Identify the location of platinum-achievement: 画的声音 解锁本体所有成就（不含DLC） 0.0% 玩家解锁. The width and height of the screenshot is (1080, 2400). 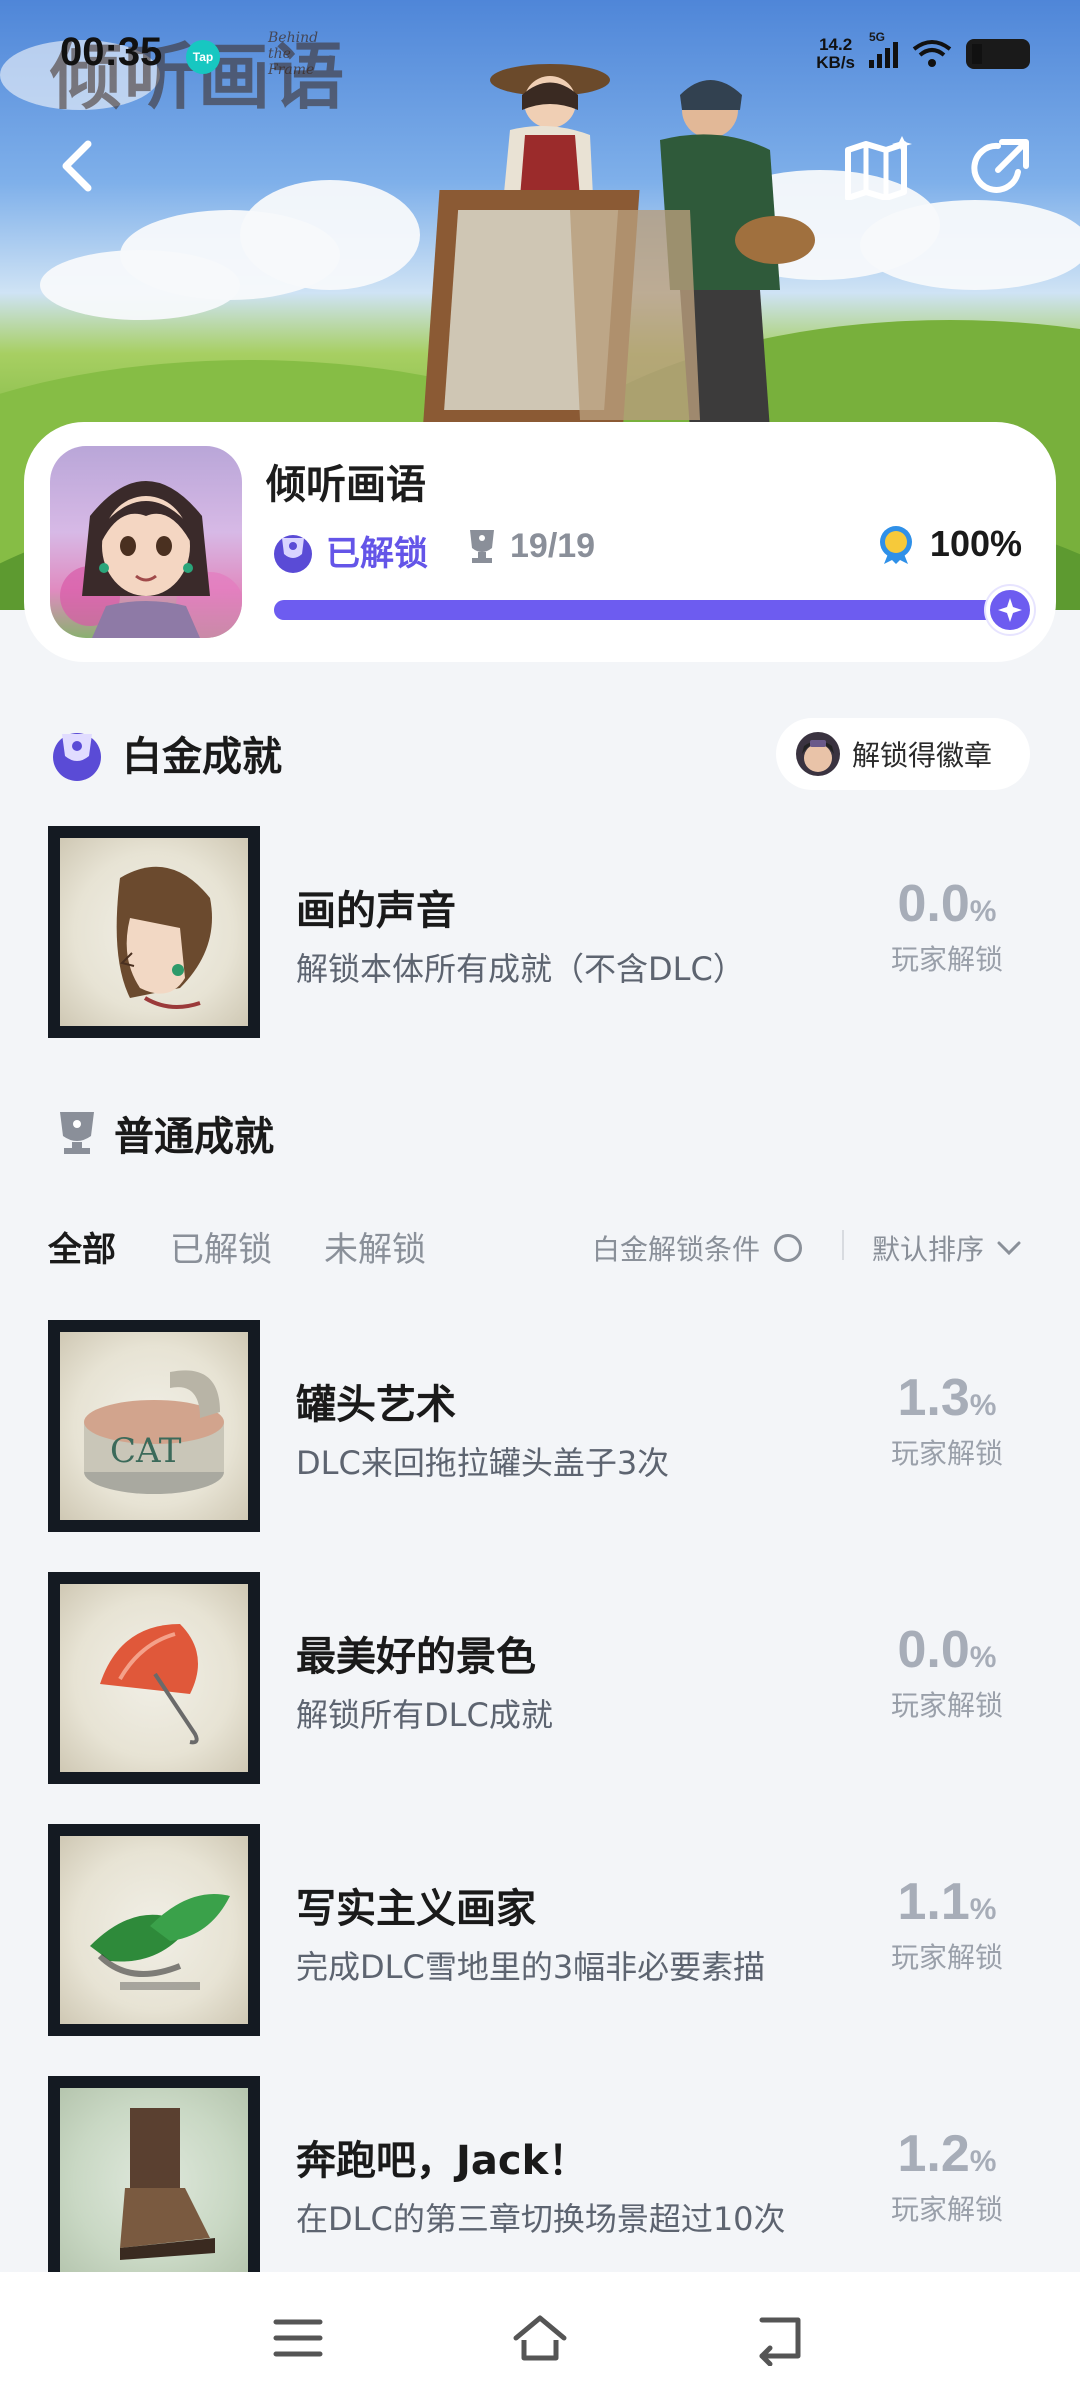
(540, 932).